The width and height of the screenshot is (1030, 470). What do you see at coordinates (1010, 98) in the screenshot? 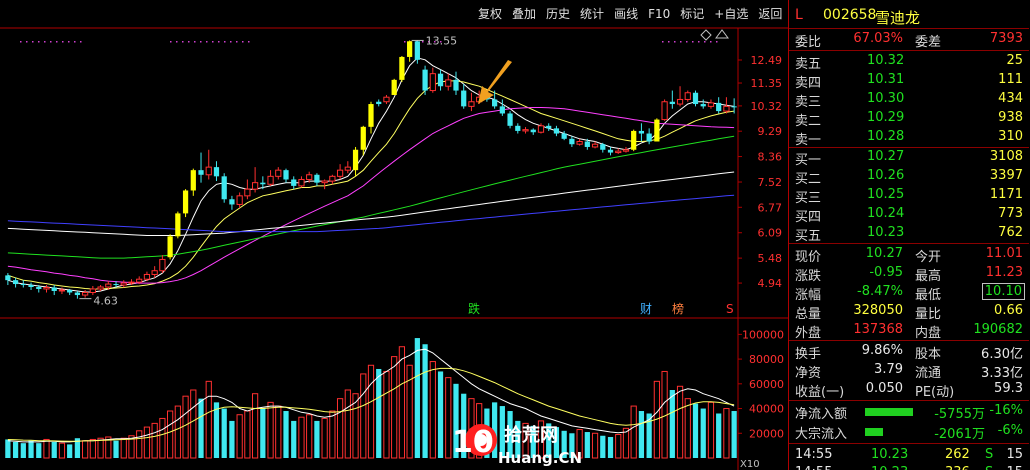
I see `sell-volume: 434` at bounding box center [1010, 98].